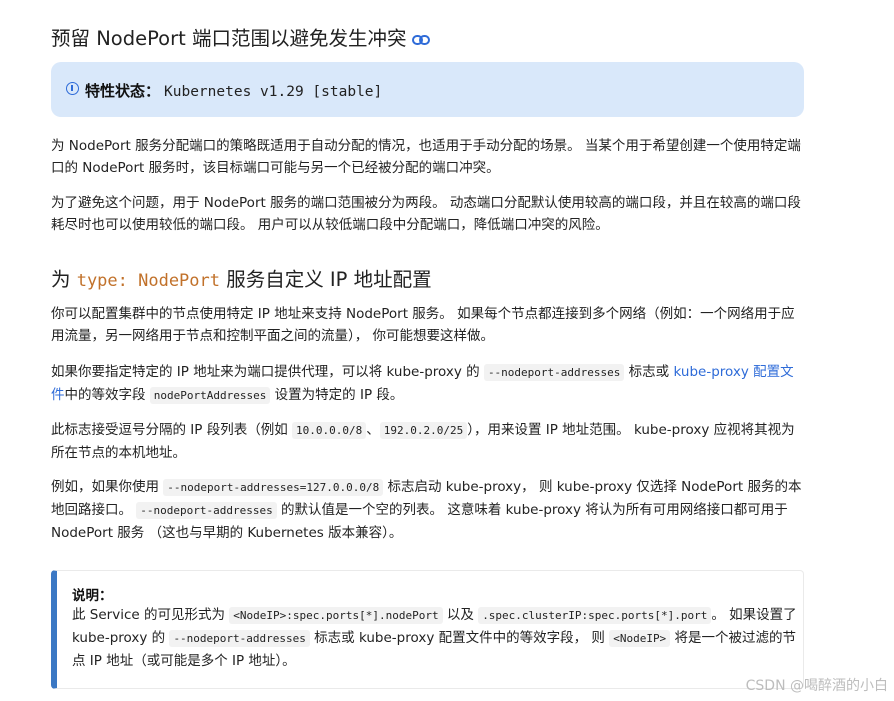  What do you see at coordinates (337, 395) in the screenshot?
I see `text-span: 设置为特定的 IP 段。` at bounding box center [337, 395].